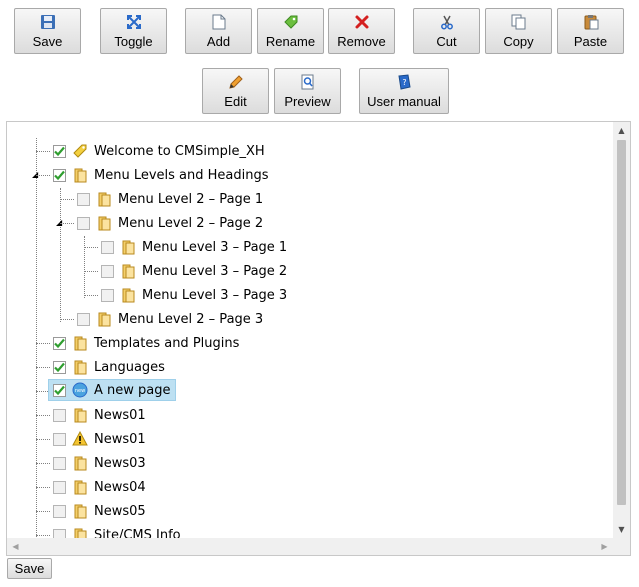 The width and height of the screenshot is (639, 587). What do you see at coordinates (591, 22) in the screenshot?
I see `clipboard-icon` at bounding box center [591, 22].